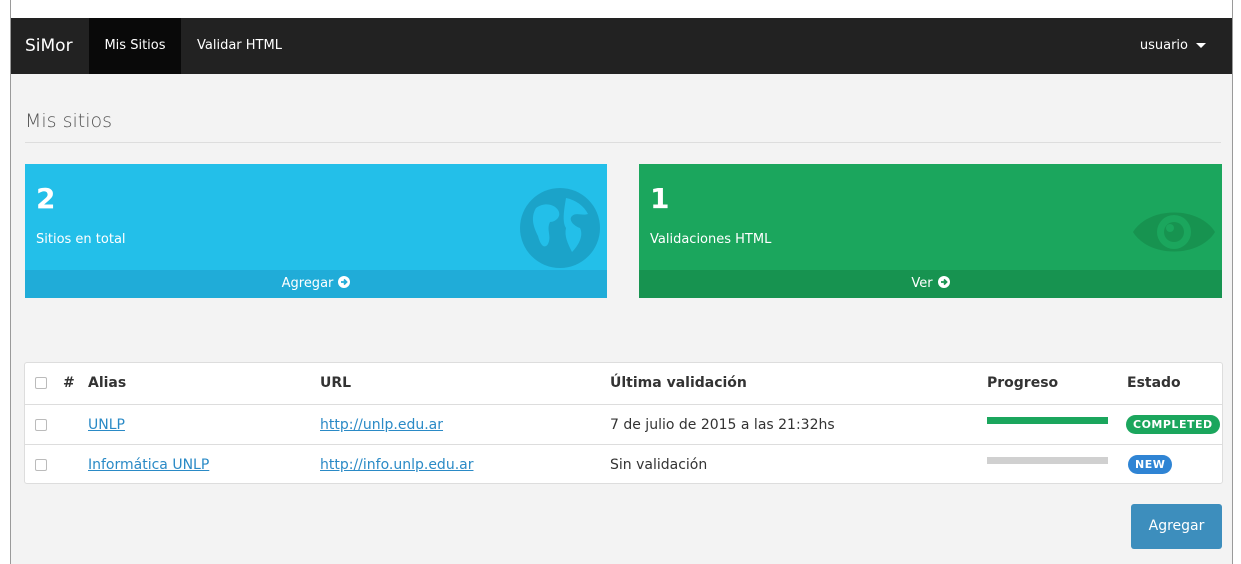 The height and width of the screenshot is (564, 1241). Describe the element at coordinates (1173, 424) in the screenshot. I see `status-badge: COMPLETED` at that location.